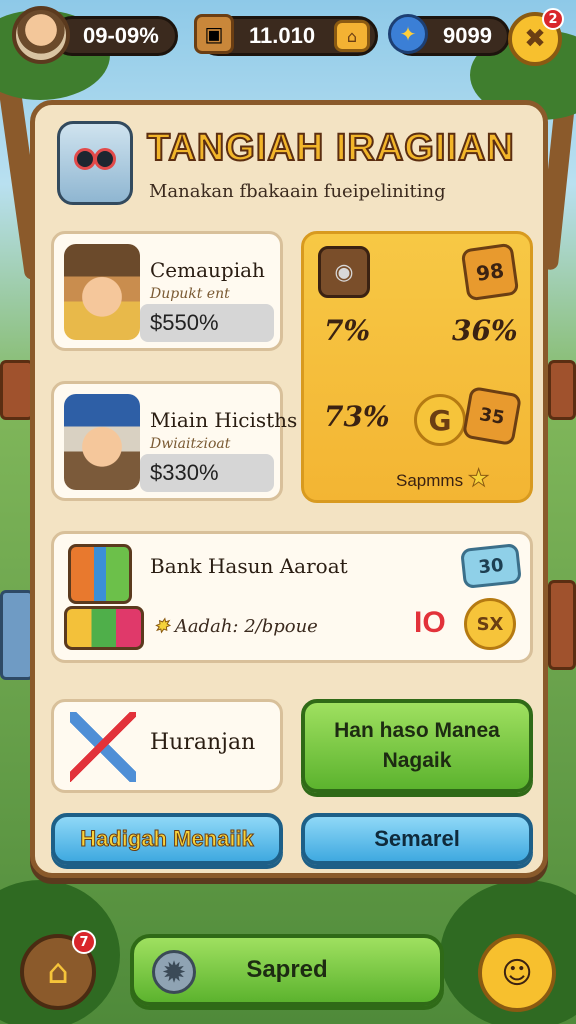 The image size is (576, 1024). What do you see at coordinates (190, 294) in the screenshot?
I see `character-subtitle: Dupukt ent` at bounding box center [190, 294].